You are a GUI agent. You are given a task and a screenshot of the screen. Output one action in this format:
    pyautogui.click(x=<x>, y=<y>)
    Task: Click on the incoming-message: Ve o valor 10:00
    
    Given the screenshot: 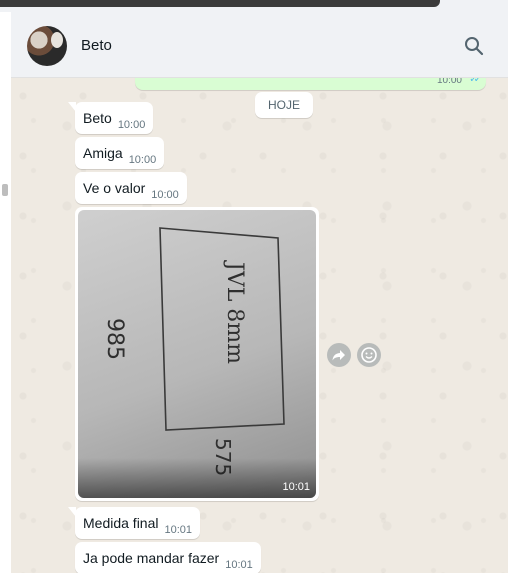 What is the action you would take?
    pyautogui.click(x=131, y=188)
    